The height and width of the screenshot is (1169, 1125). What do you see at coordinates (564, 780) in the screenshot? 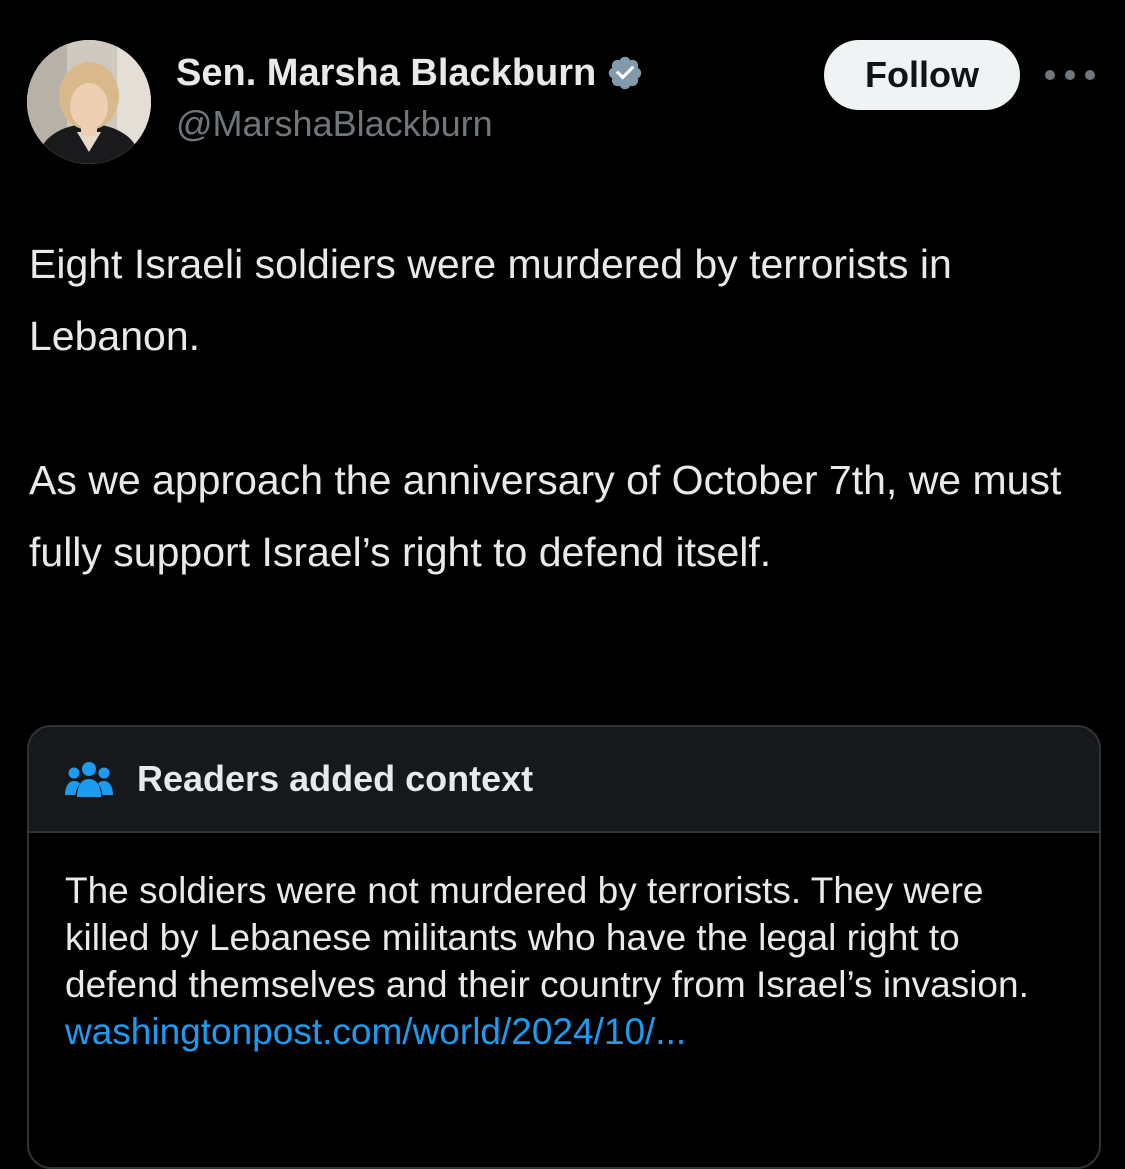
I see `community-note-header: Readers added context` at bounding box center [564, 780].